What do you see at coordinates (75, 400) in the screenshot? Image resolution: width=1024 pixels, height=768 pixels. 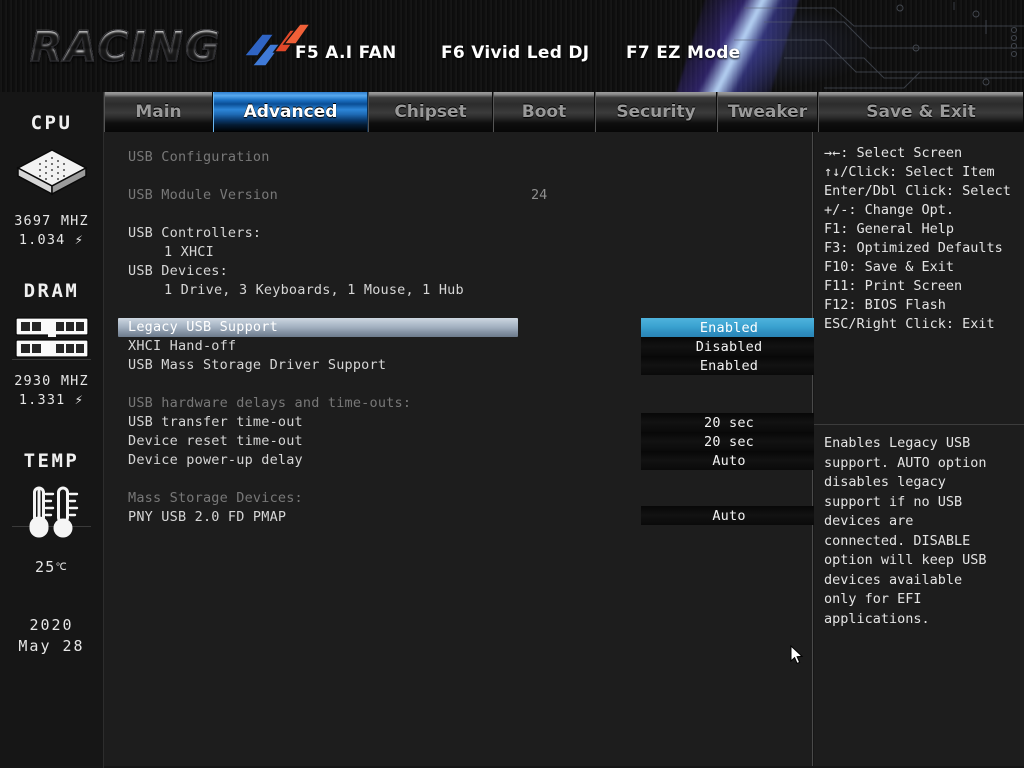 I see `bolt-icon-2: ⚡` at bounding box center [75, 400].